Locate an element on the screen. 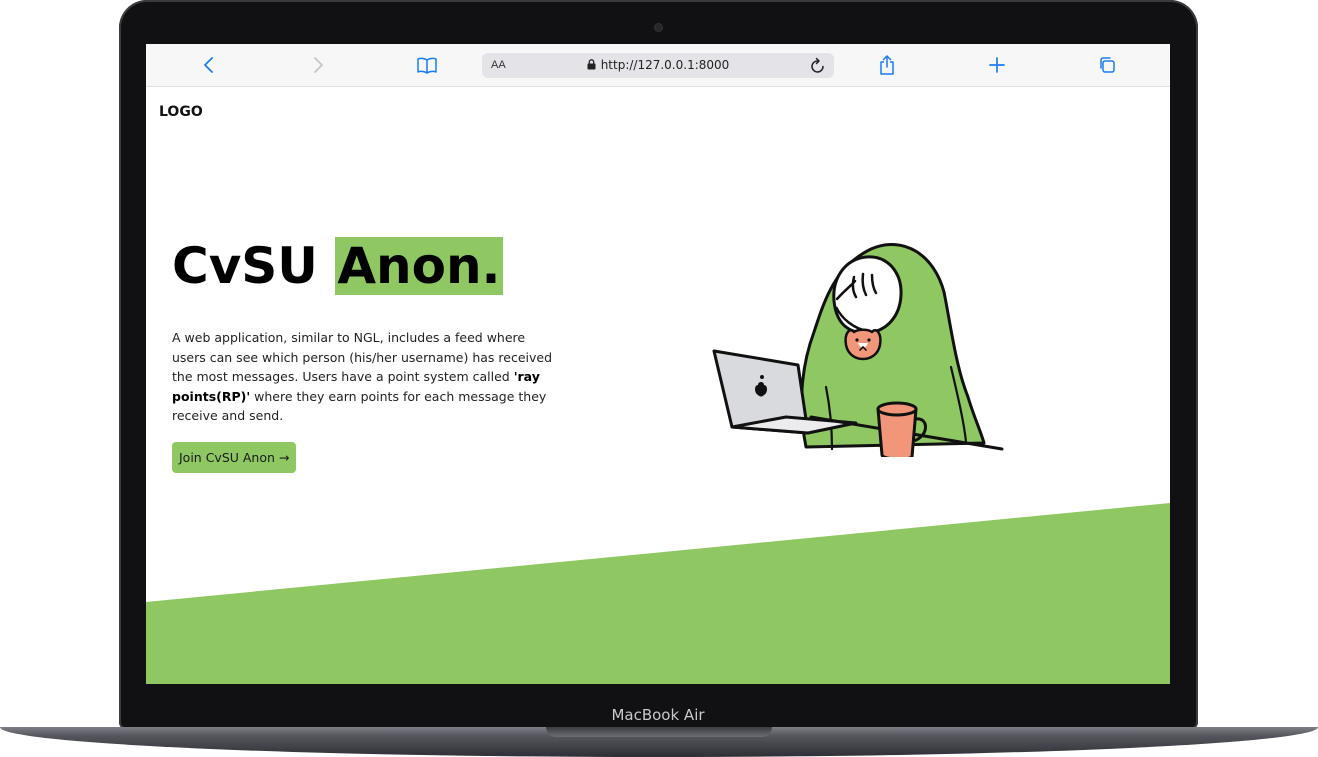  device-label: MacBook Air is located at coordinates (658, 715).